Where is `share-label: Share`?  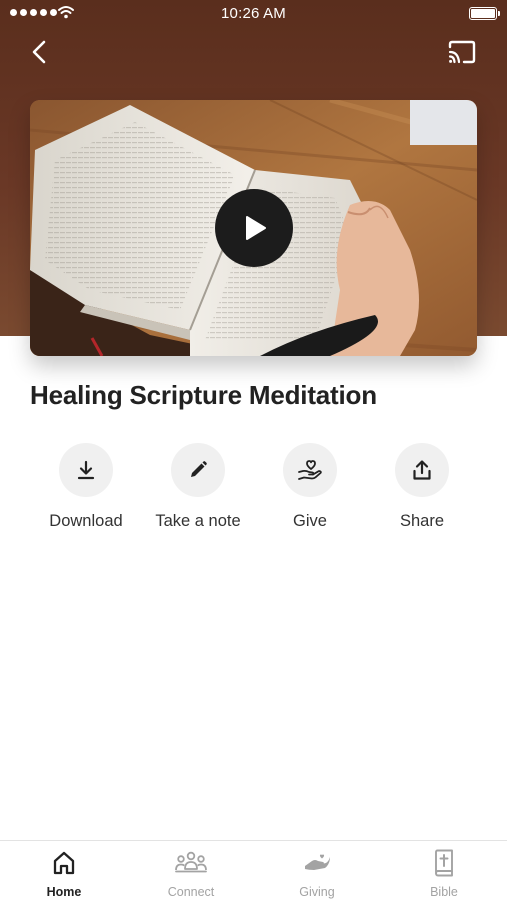 share-label: Share is located at coordinates (422, 521).